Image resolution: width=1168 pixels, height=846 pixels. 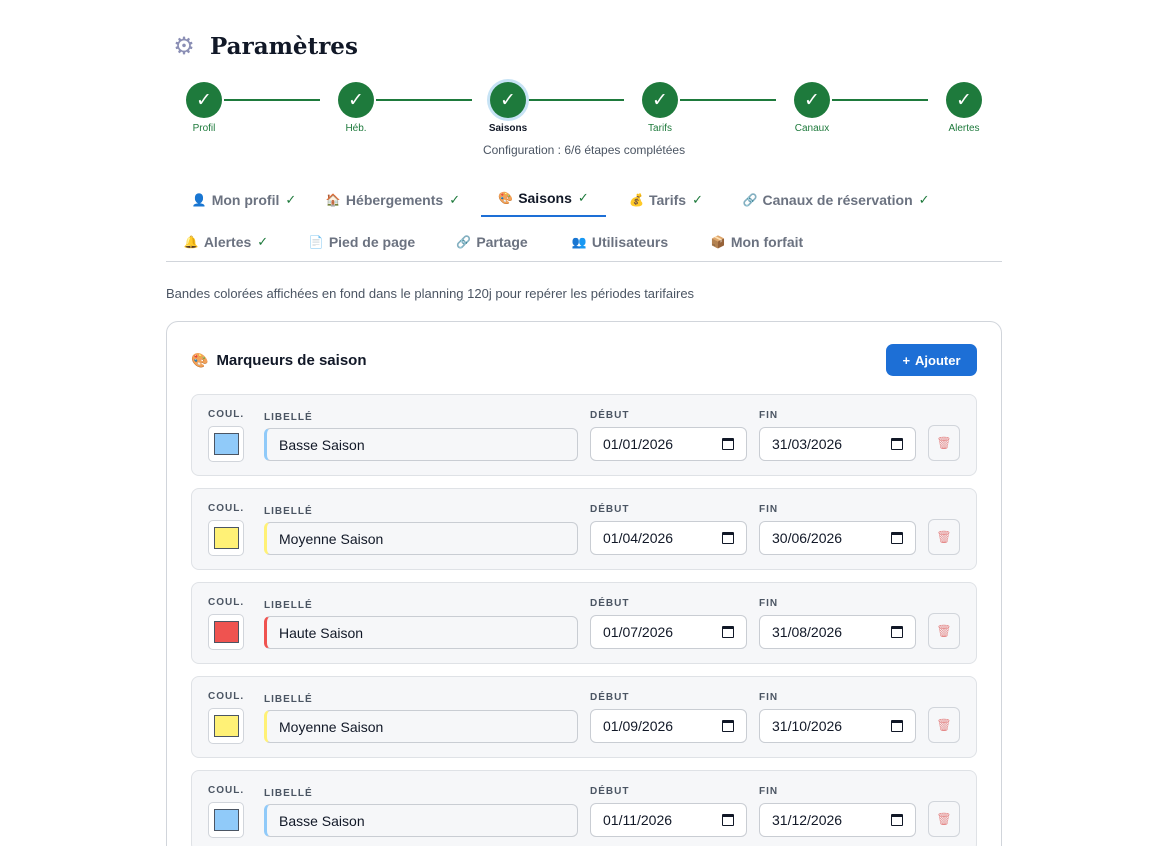 I want to click on tab-hebergements: 🏠 Hébergements ✓, so click(x=393, y=200).